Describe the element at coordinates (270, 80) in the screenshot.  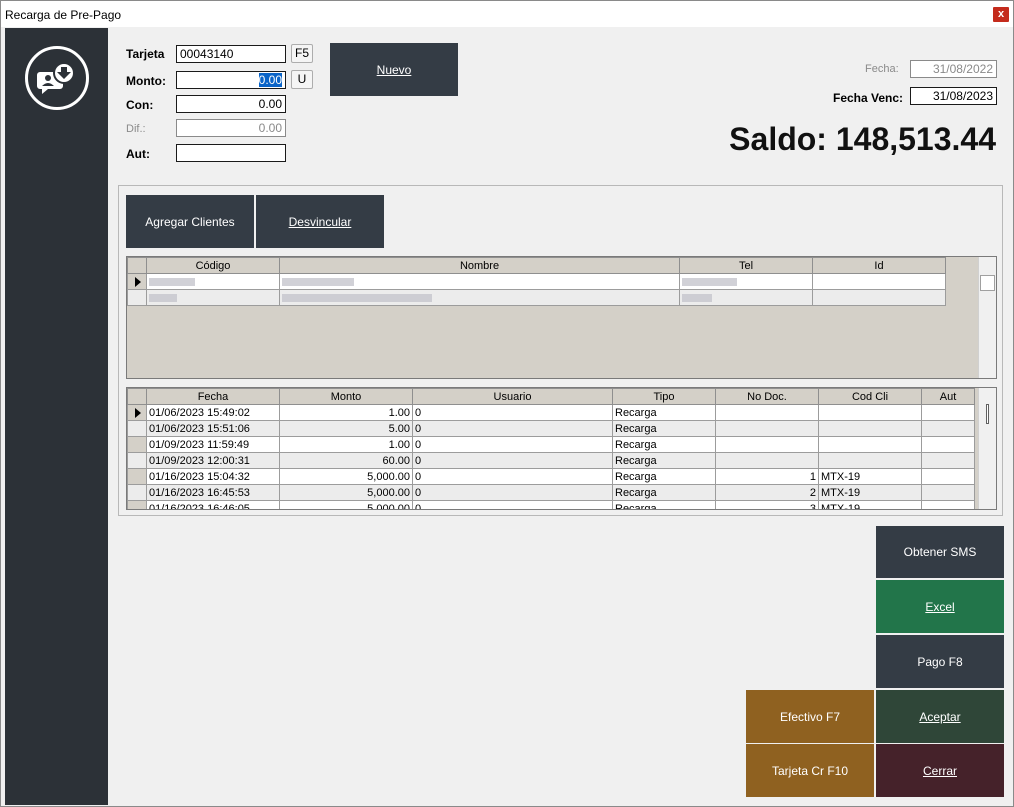
I see `monto-selected-value: 0.00` at that location.